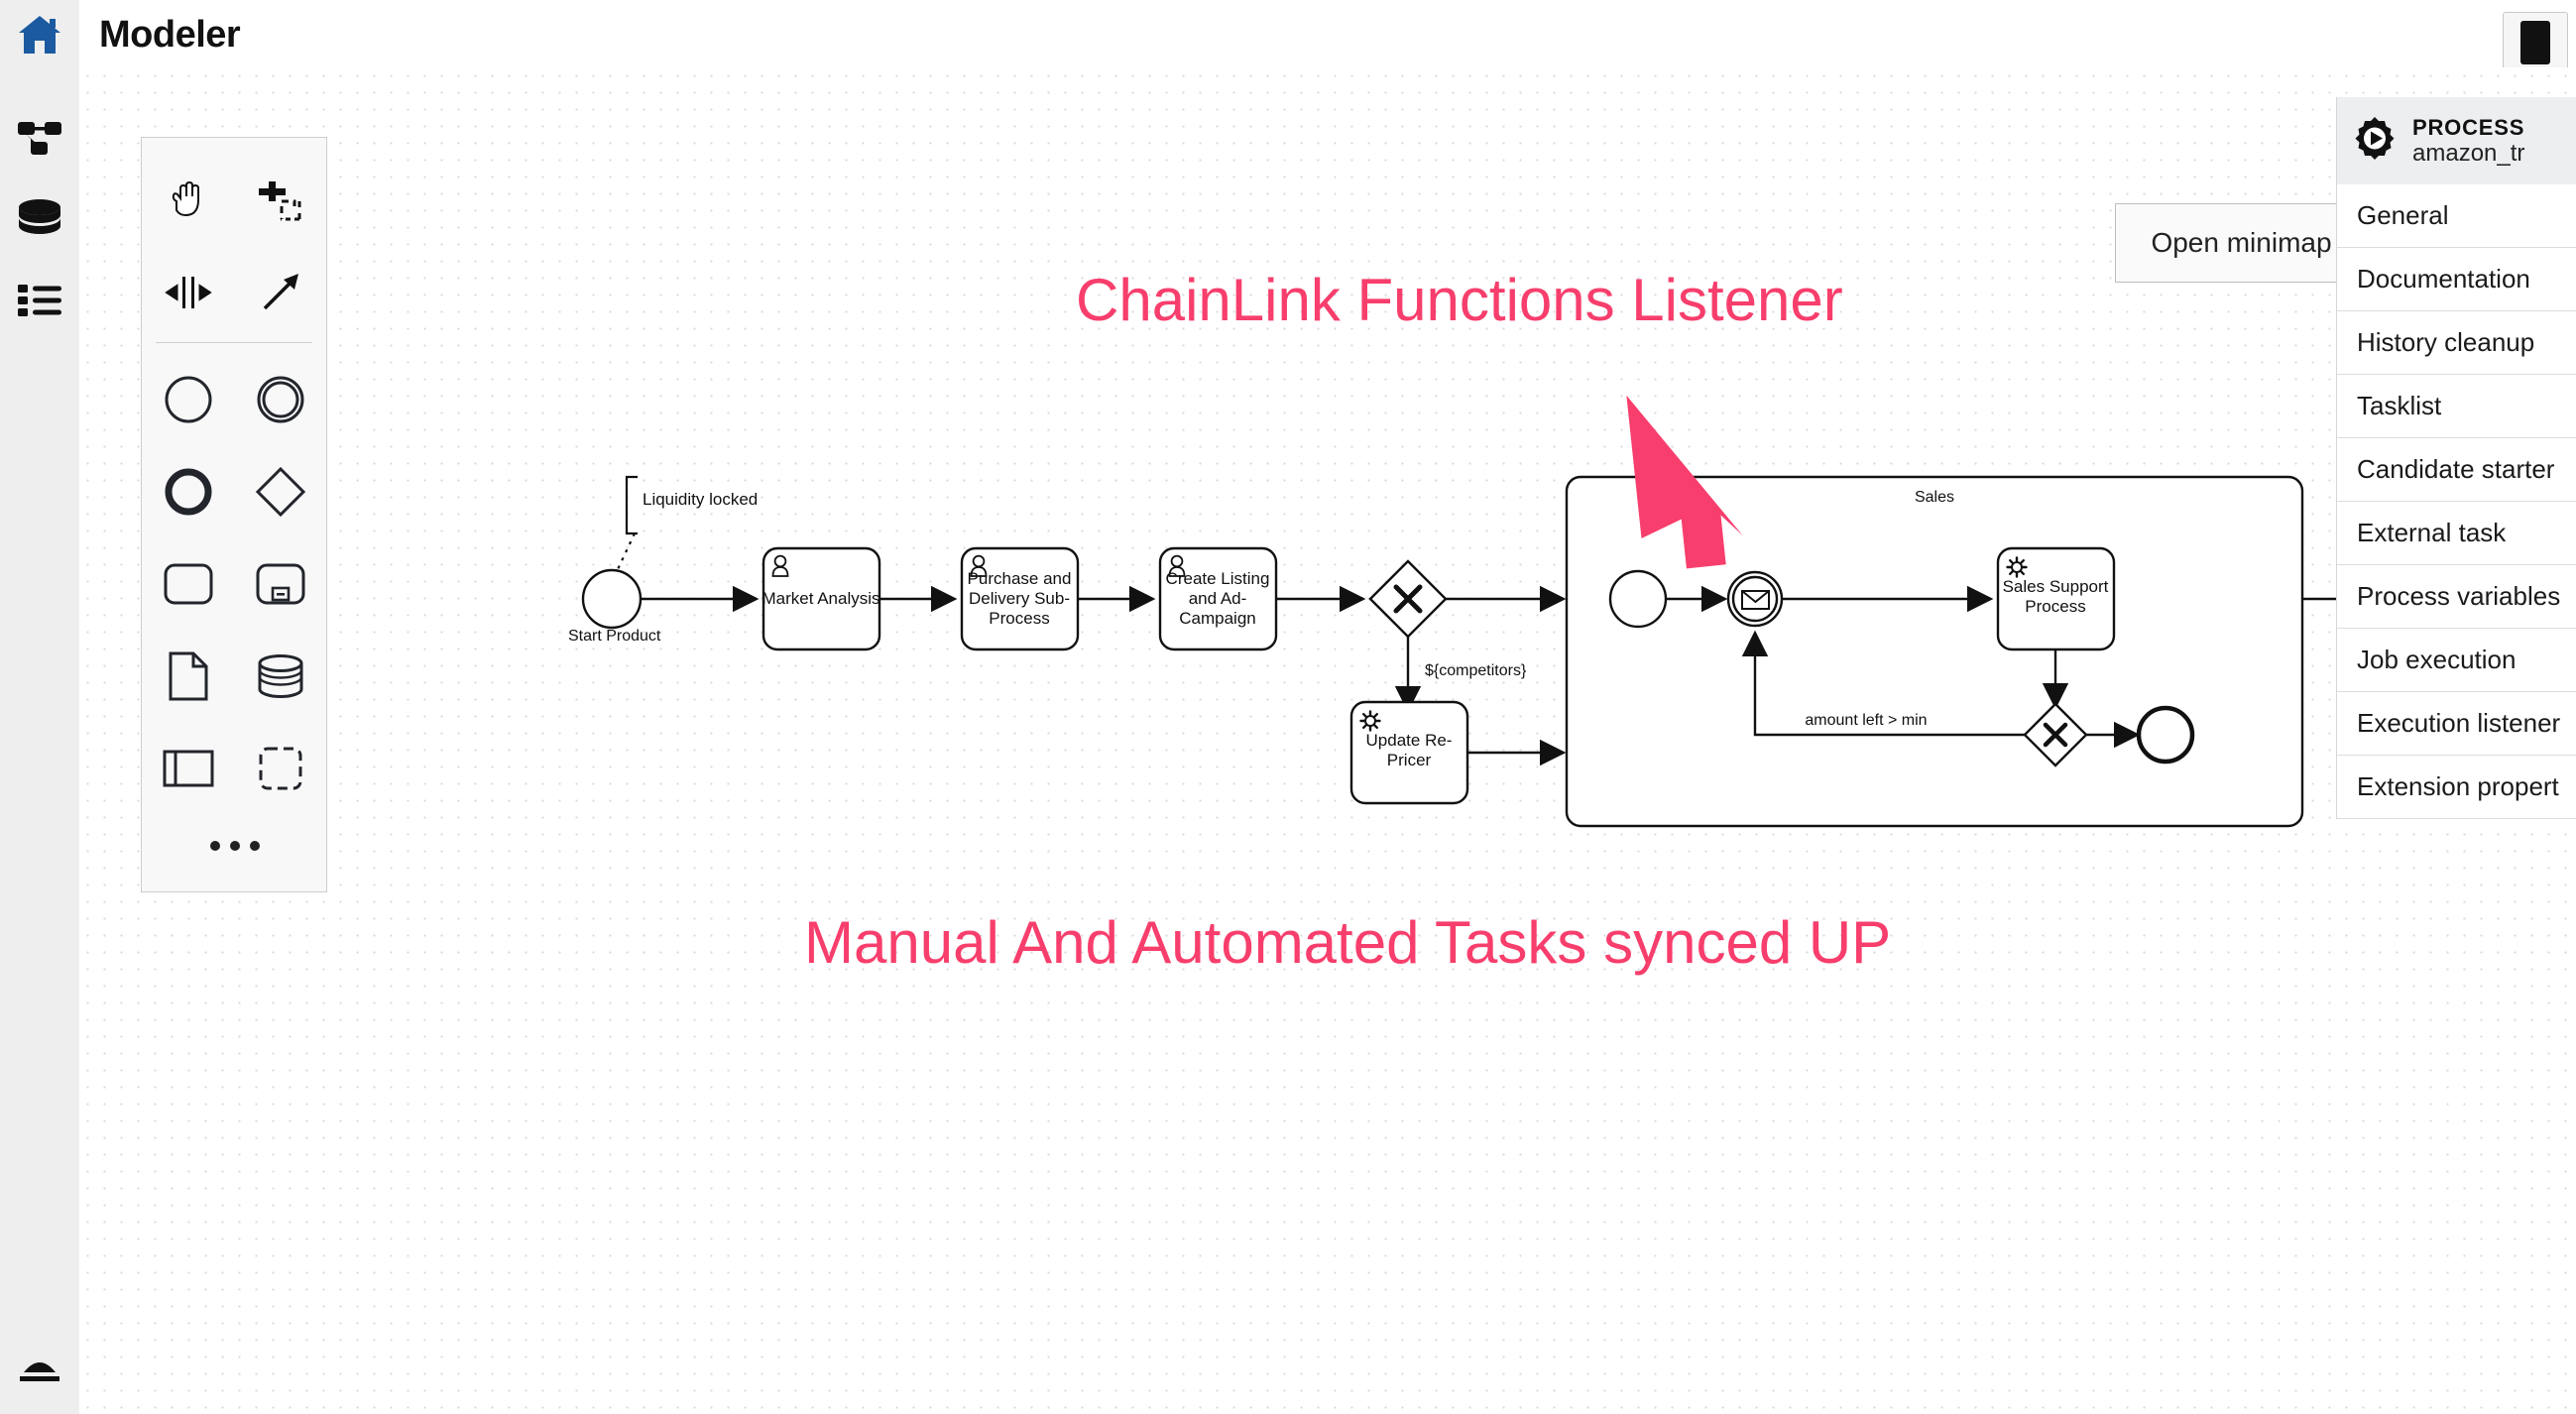 This screenshot has width=2576, height=1414. I want to click on prop-group-execution-listener: Execution listener, so click(2456, 724).